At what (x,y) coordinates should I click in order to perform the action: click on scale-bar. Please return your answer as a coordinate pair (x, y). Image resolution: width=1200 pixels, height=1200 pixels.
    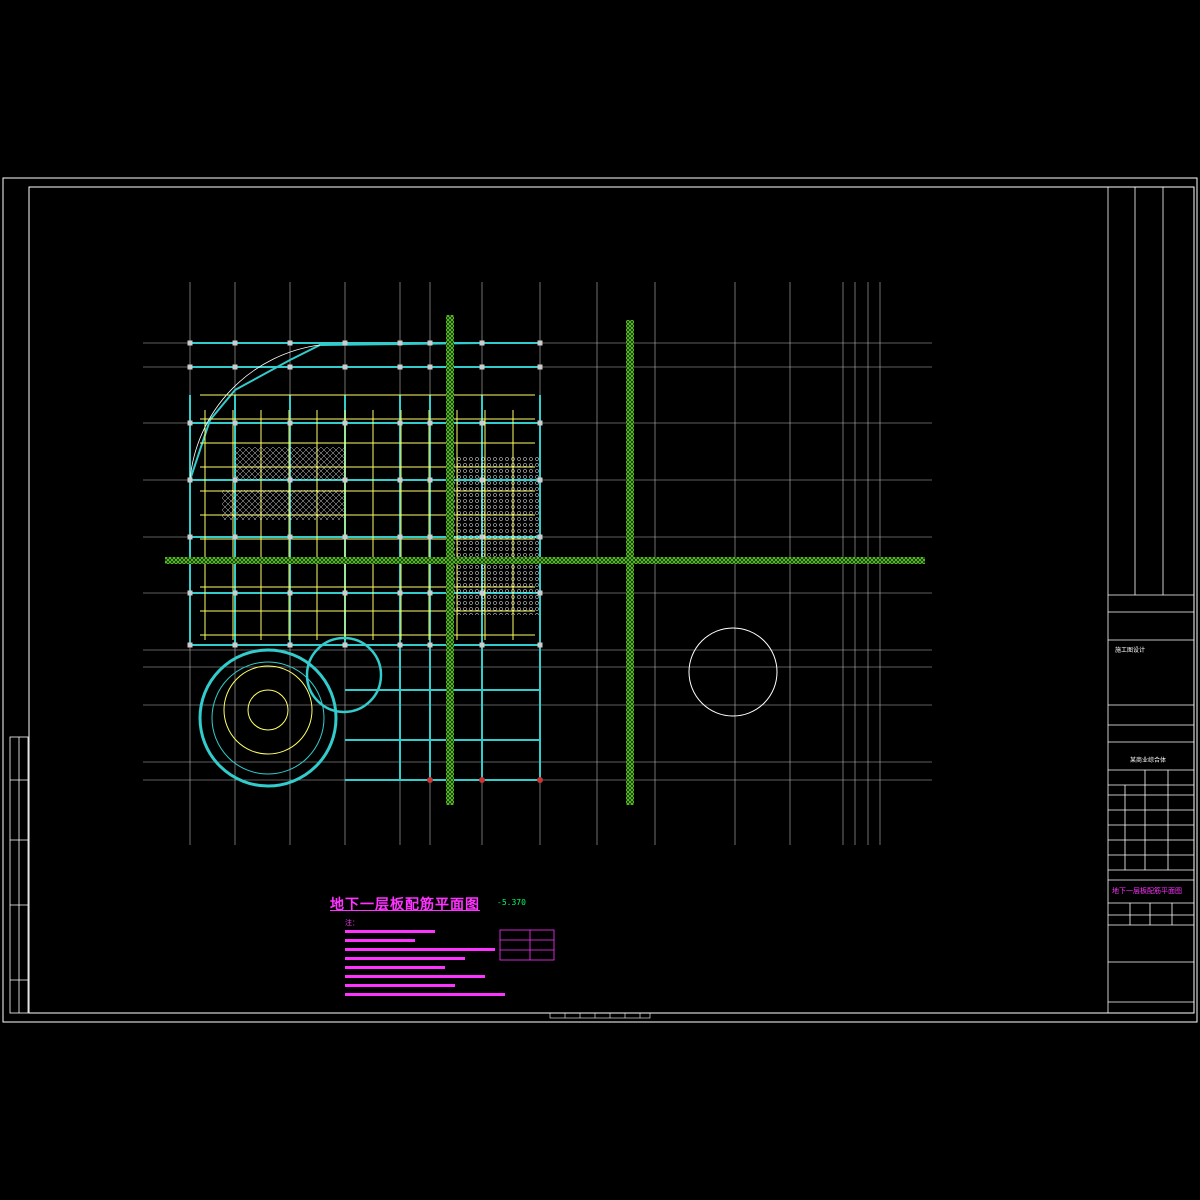
    Looking at the image, I should click on (600, 1015).